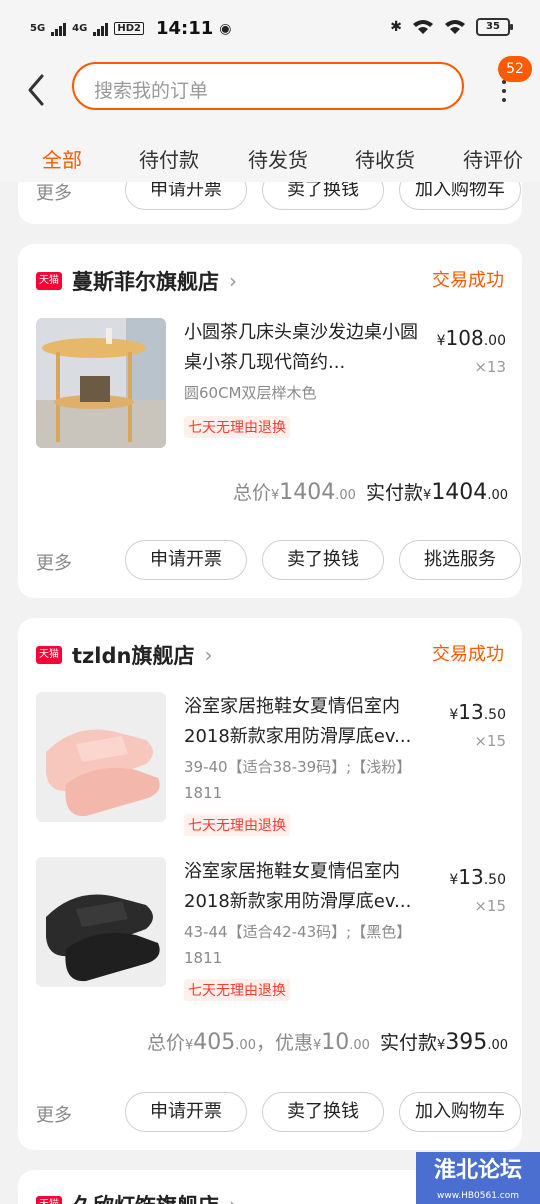  Describe the element at coordinates (493, 158) in the screenshot. I see `tab-pending-review: 待评价` at that location.